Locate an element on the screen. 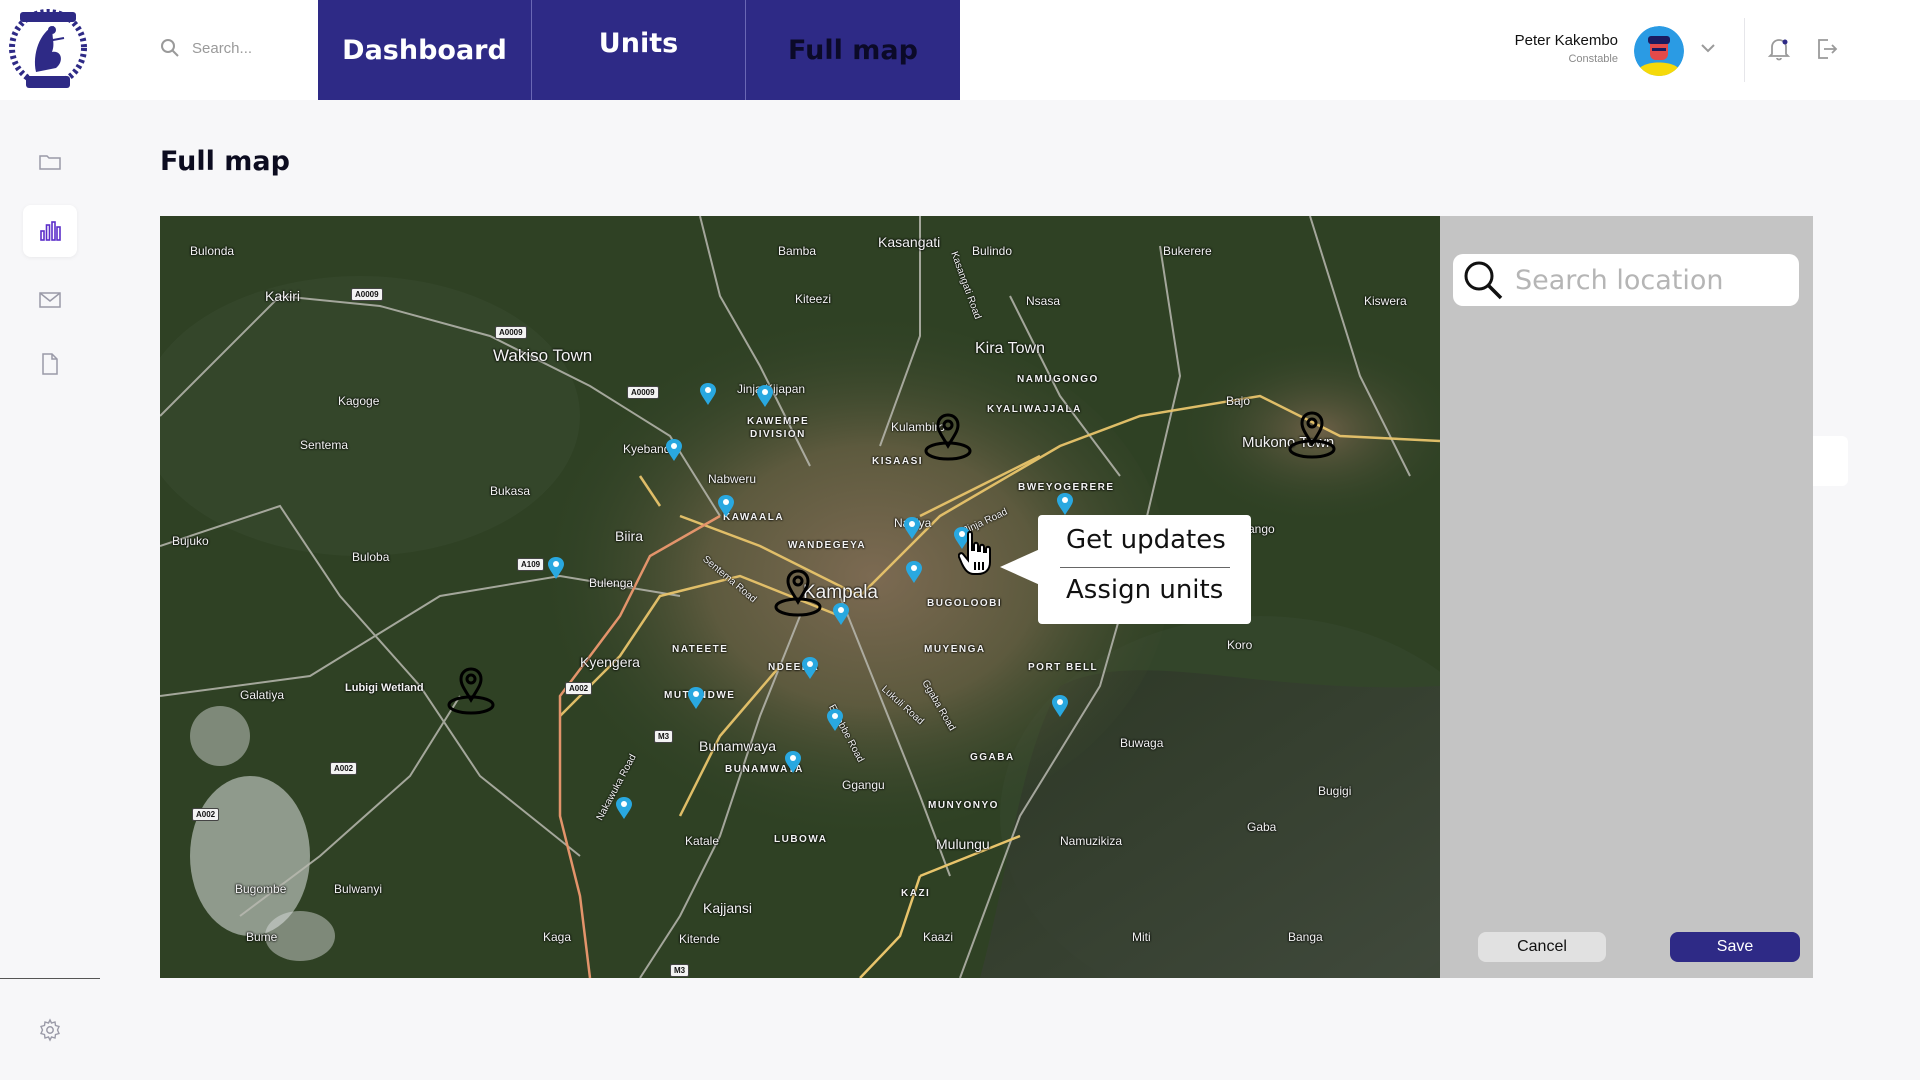 The image size is (1920, 1080). sidebar-item-analytics is located at coordinates (50, 231).